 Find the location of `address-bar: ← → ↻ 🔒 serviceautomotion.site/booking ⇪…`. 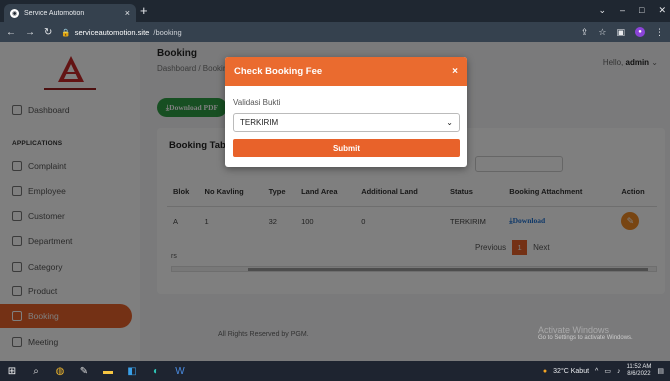

address-bar: ← → ↻ 🔒 serviceautomotion.site/booking ⇪… is located at coordinates (335, 32).